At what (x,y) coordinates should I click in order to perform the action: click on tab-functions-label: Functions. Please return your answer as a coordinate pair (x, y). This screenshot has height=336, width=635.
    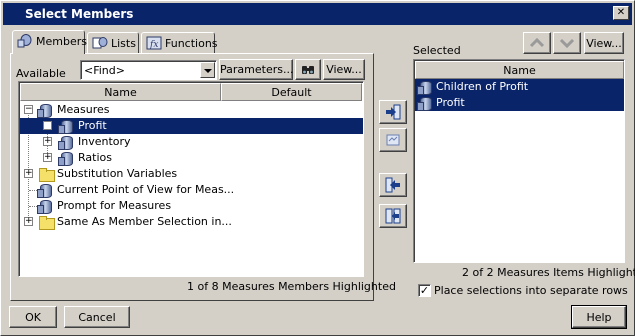
    Looking at the image, I should click on (191, 43).